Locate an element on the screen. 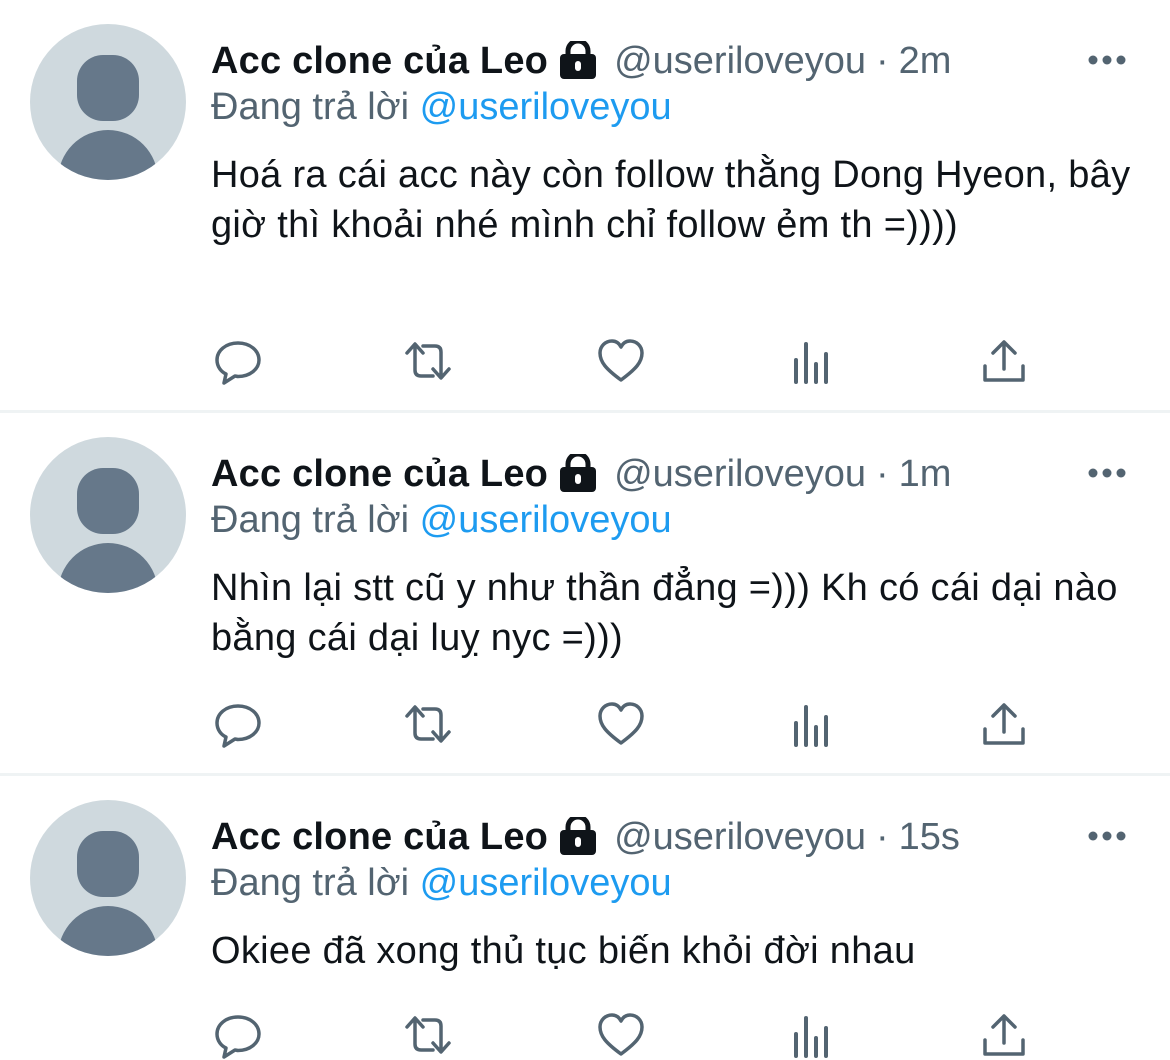 Image resolution: width=1170 pixels, height=1060 pixels. tweet-header: Acc clone của Leo @useriloveyou · 15s is located at coordinates (585, 837).